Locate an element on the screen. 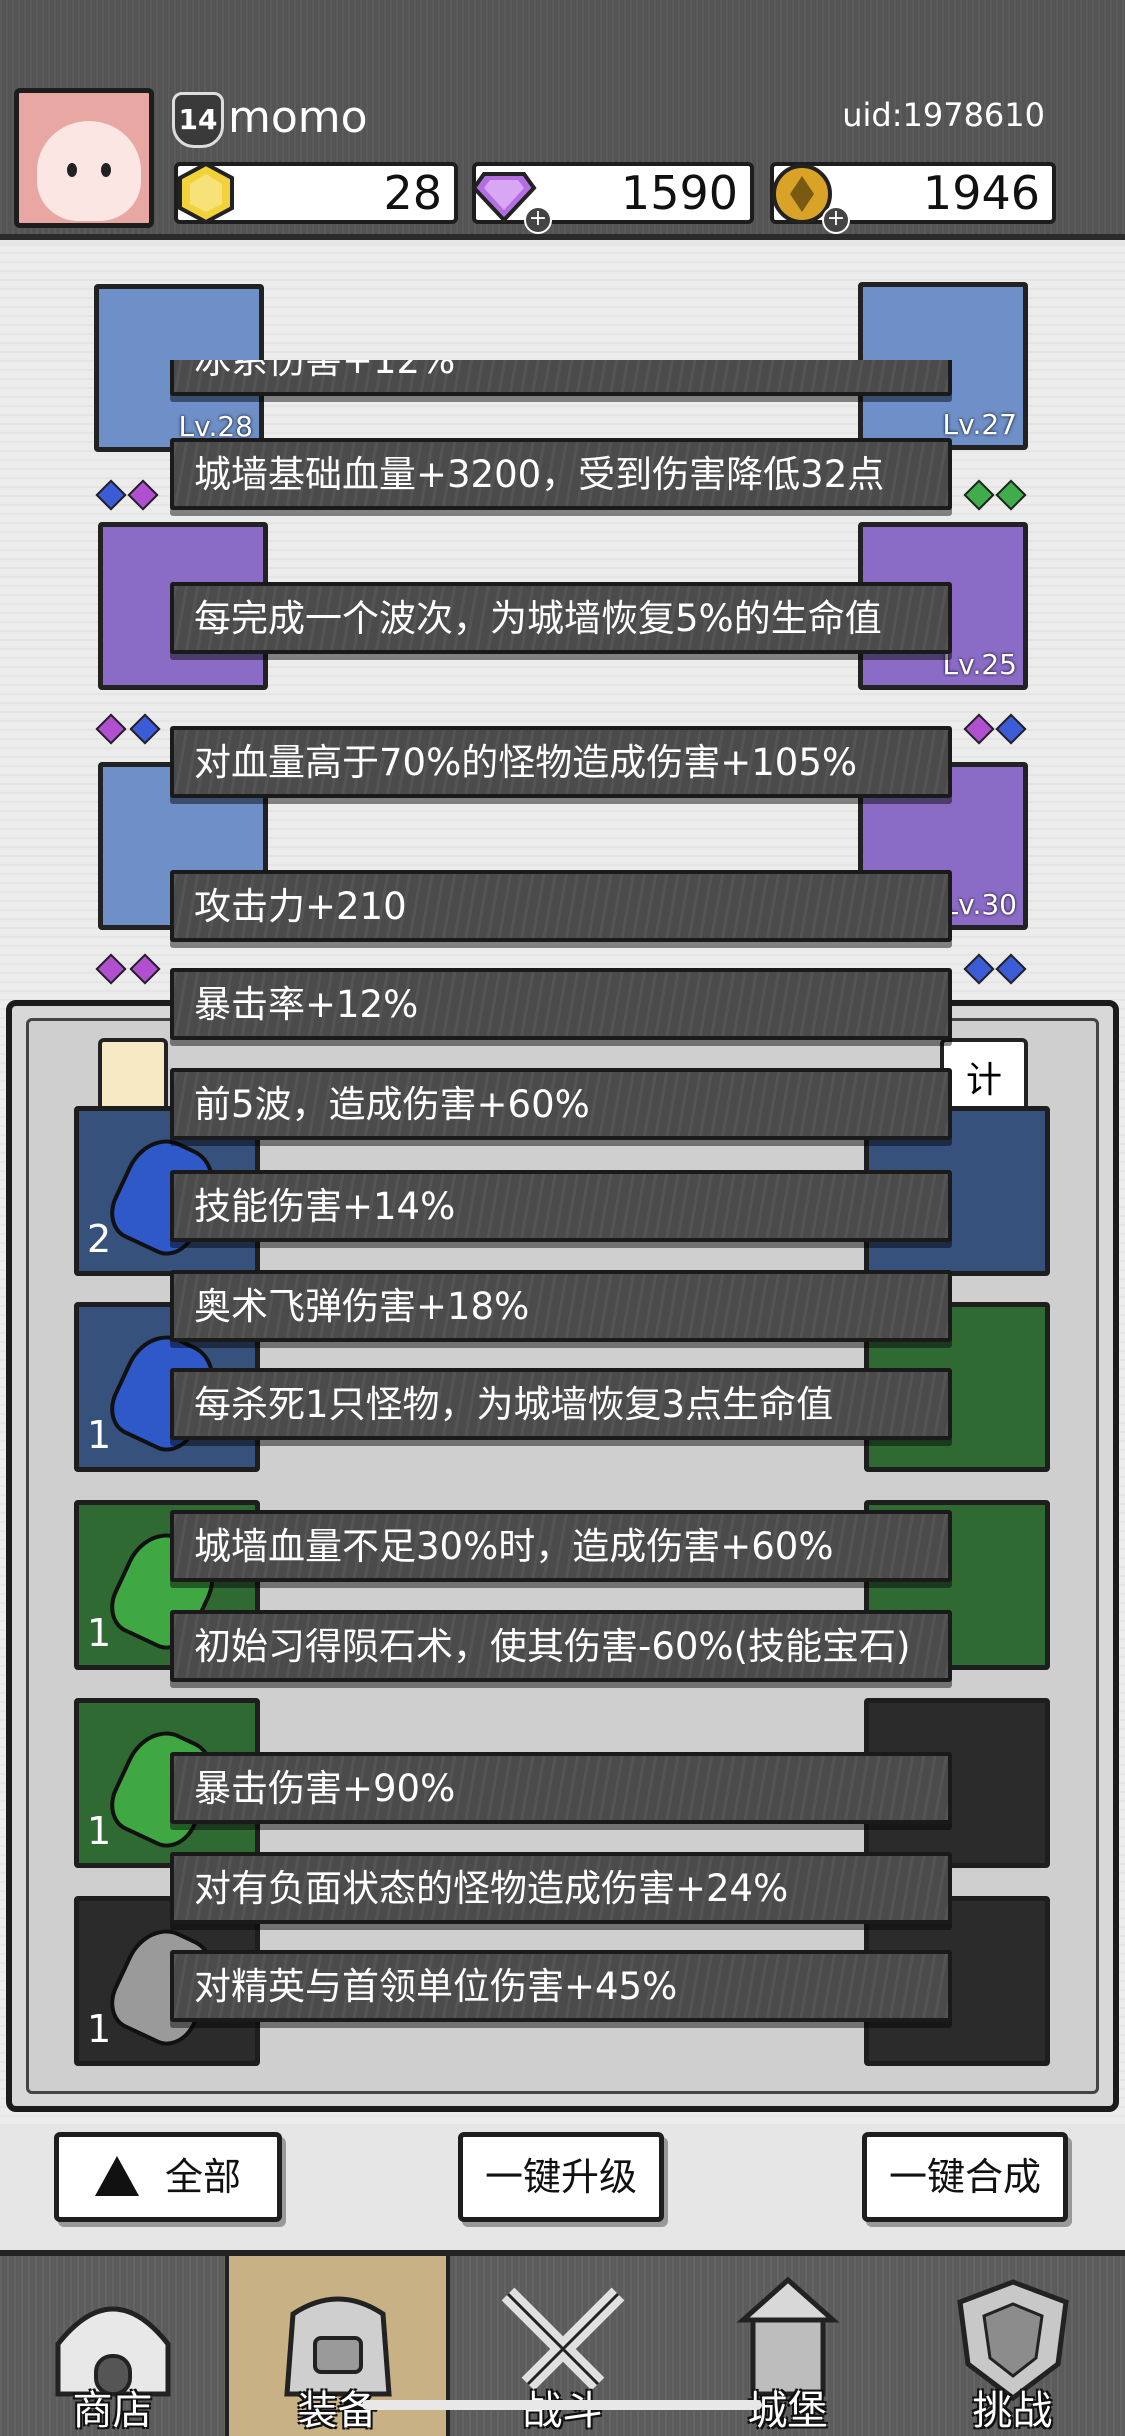 This screenshot has width=1125, height=2436. slot-level: Lv.27 is located at coordinates (979, 424).